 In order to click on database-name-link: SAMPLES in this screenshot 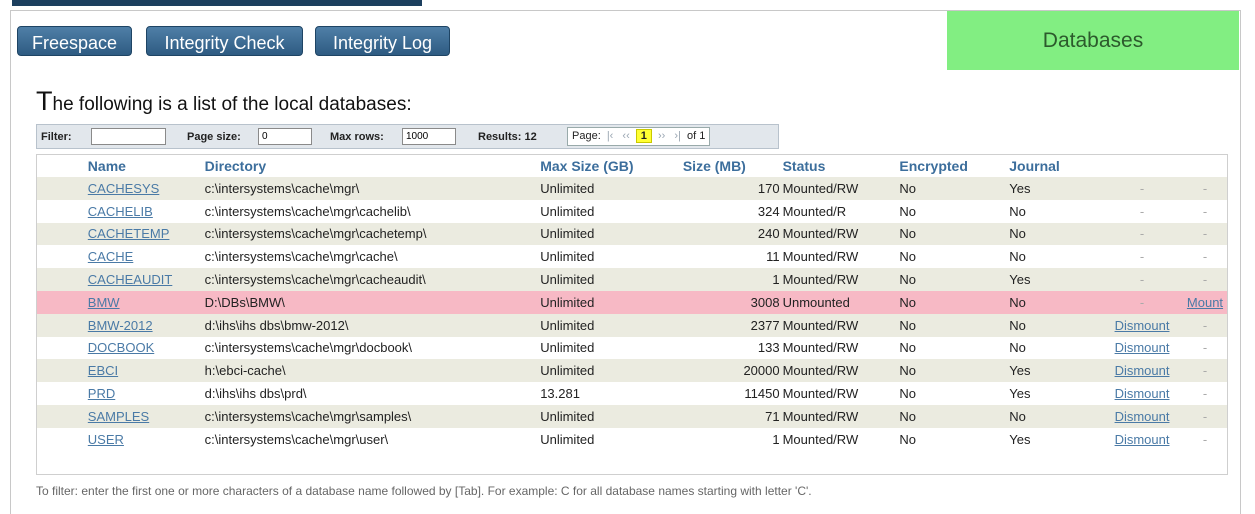, I will do `click(118, 416)`.